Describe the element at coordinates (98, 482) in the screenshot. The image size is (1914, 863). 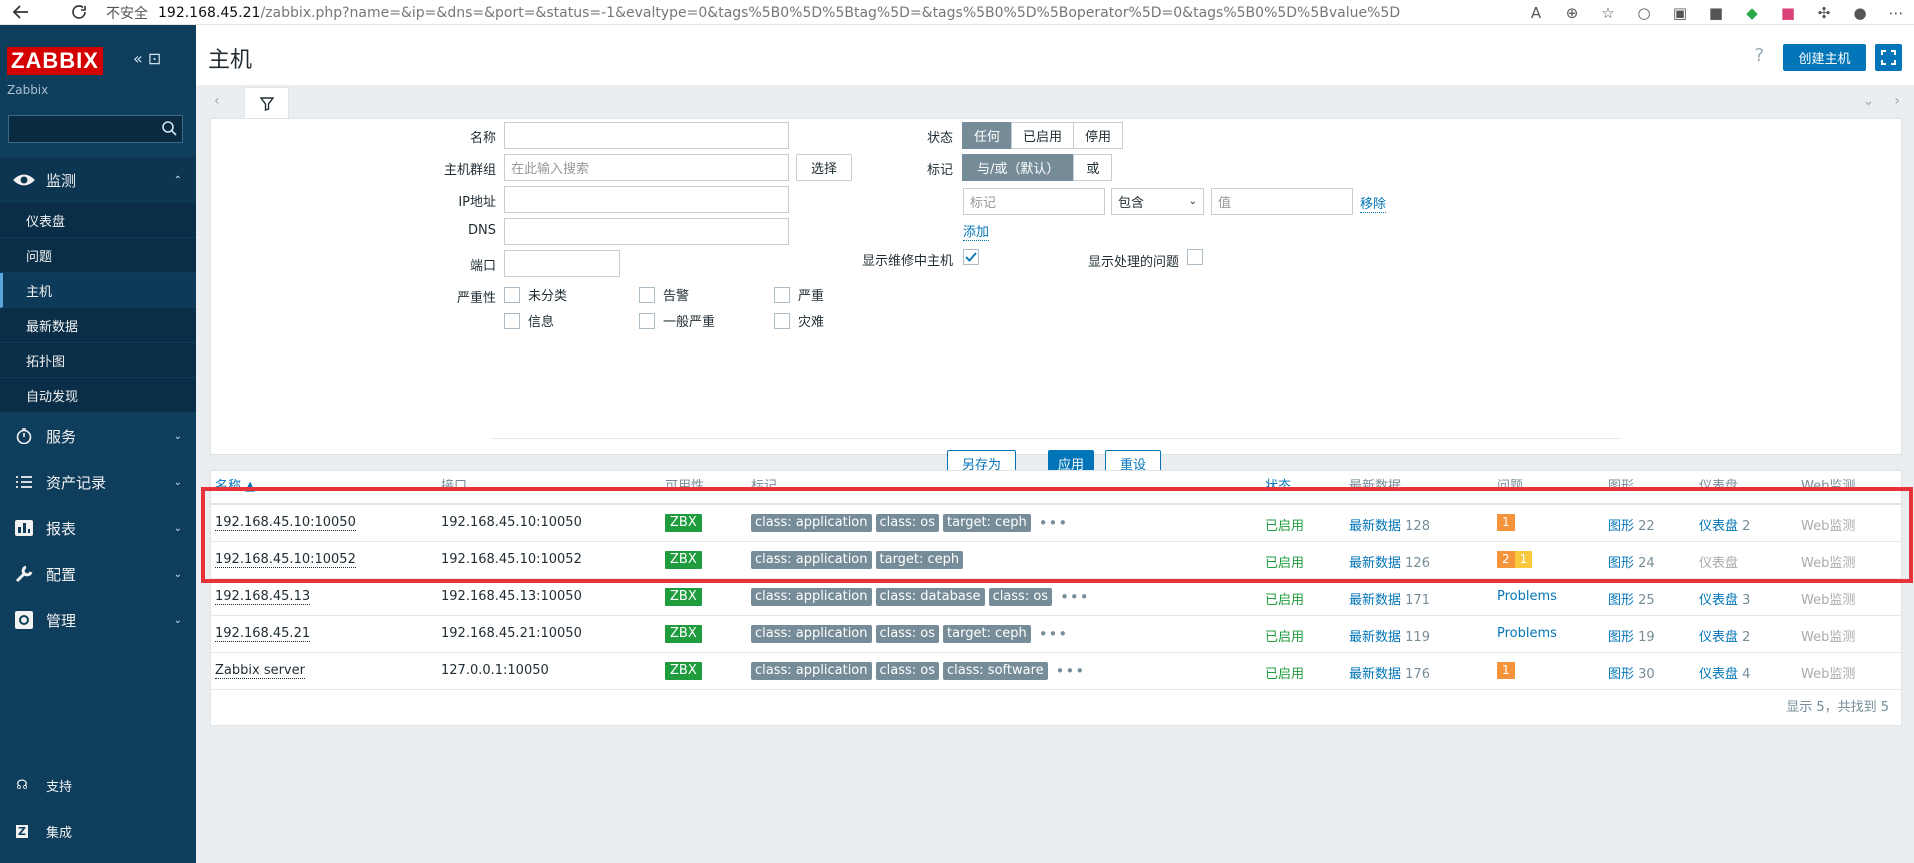
I see `menu-inventory: 资产记录 ⌄` at that location.